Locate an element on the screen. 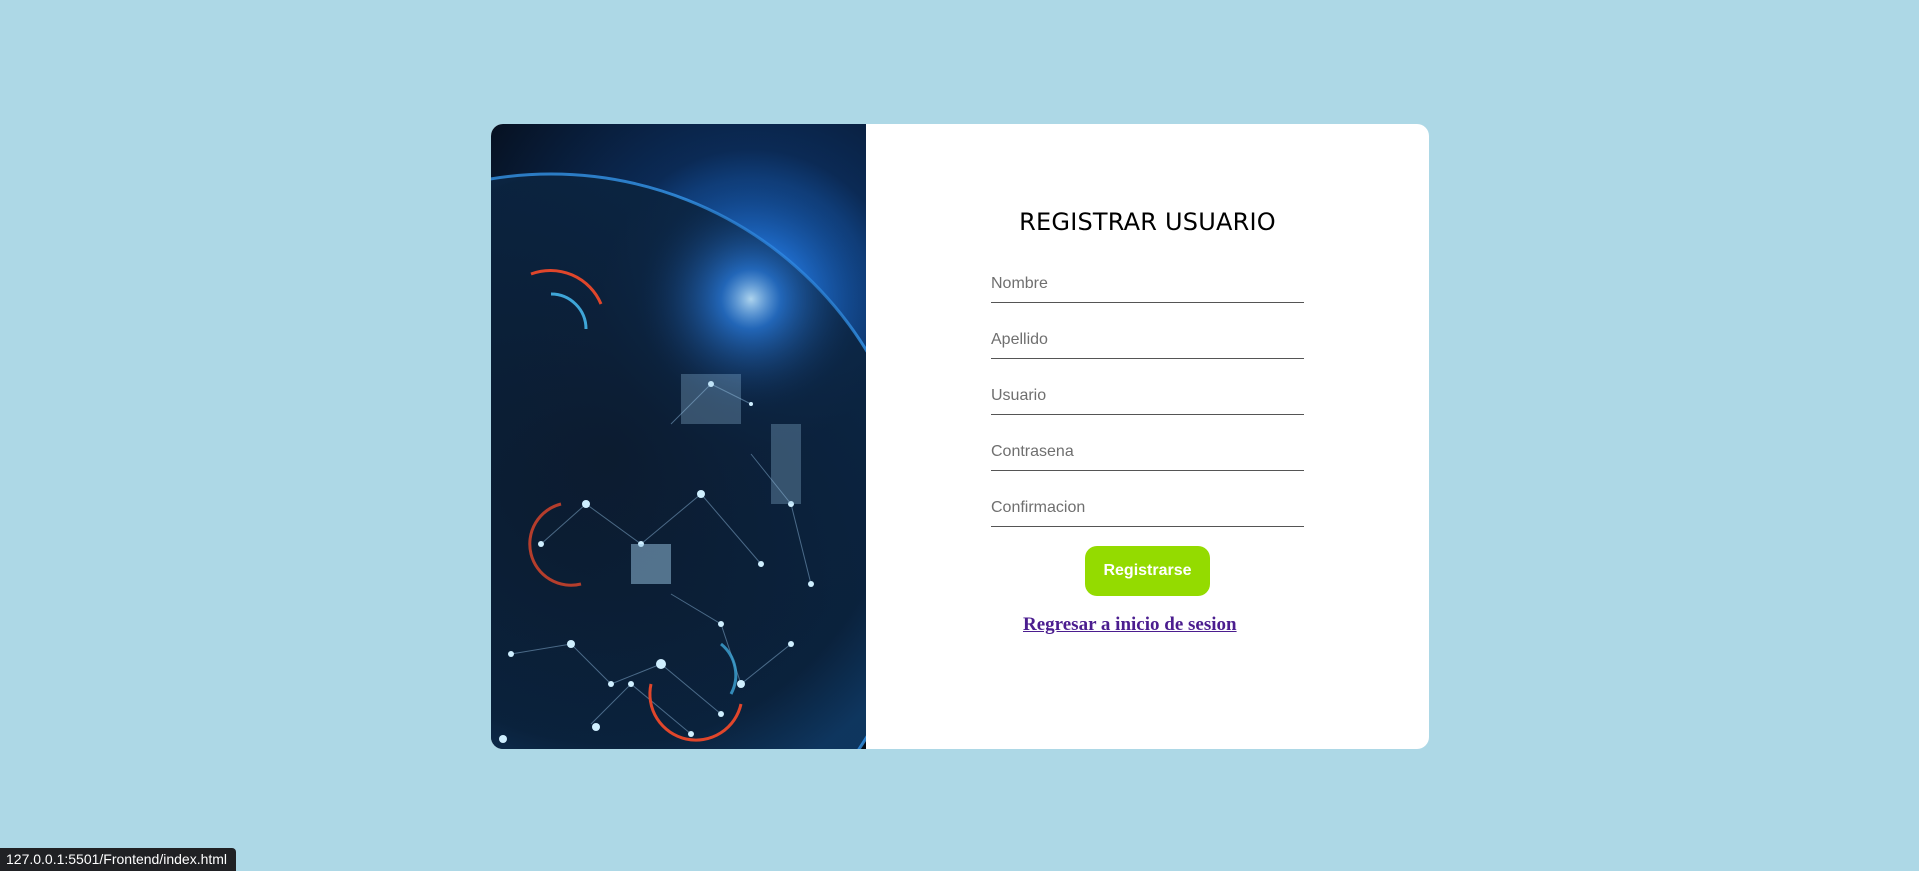 This screenshot has width=1919, height=871. usuario-input is located at coordinates (1147, 396).